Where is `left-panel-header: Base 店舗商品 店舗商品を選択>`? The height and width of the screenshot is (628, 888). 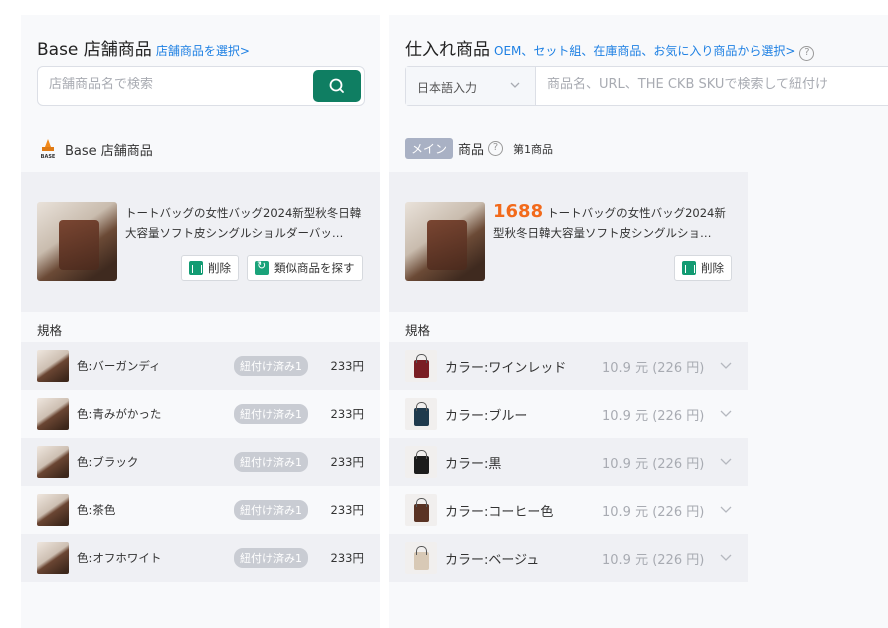
left-panel-header: Base 店舗商品 店舗商品を選択> is located at coordinates (143, 47).